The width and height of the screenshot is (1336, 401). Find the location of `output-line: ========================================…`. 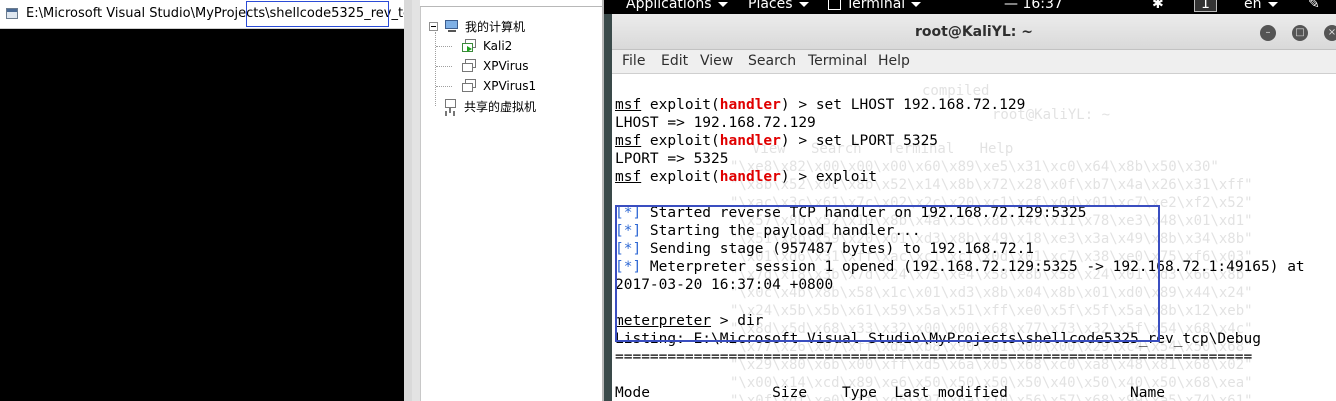

output-line: ========================================… is located at coordinates (934, 357).